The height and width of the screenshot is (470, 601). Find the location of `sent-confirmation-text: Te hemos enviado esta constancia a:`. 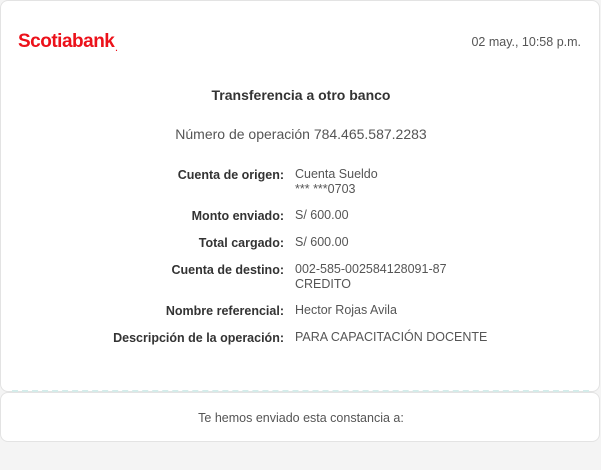

sent-confirmation-text: Te hemos enviado esta constancia a: is located at coordinates (301, 418).